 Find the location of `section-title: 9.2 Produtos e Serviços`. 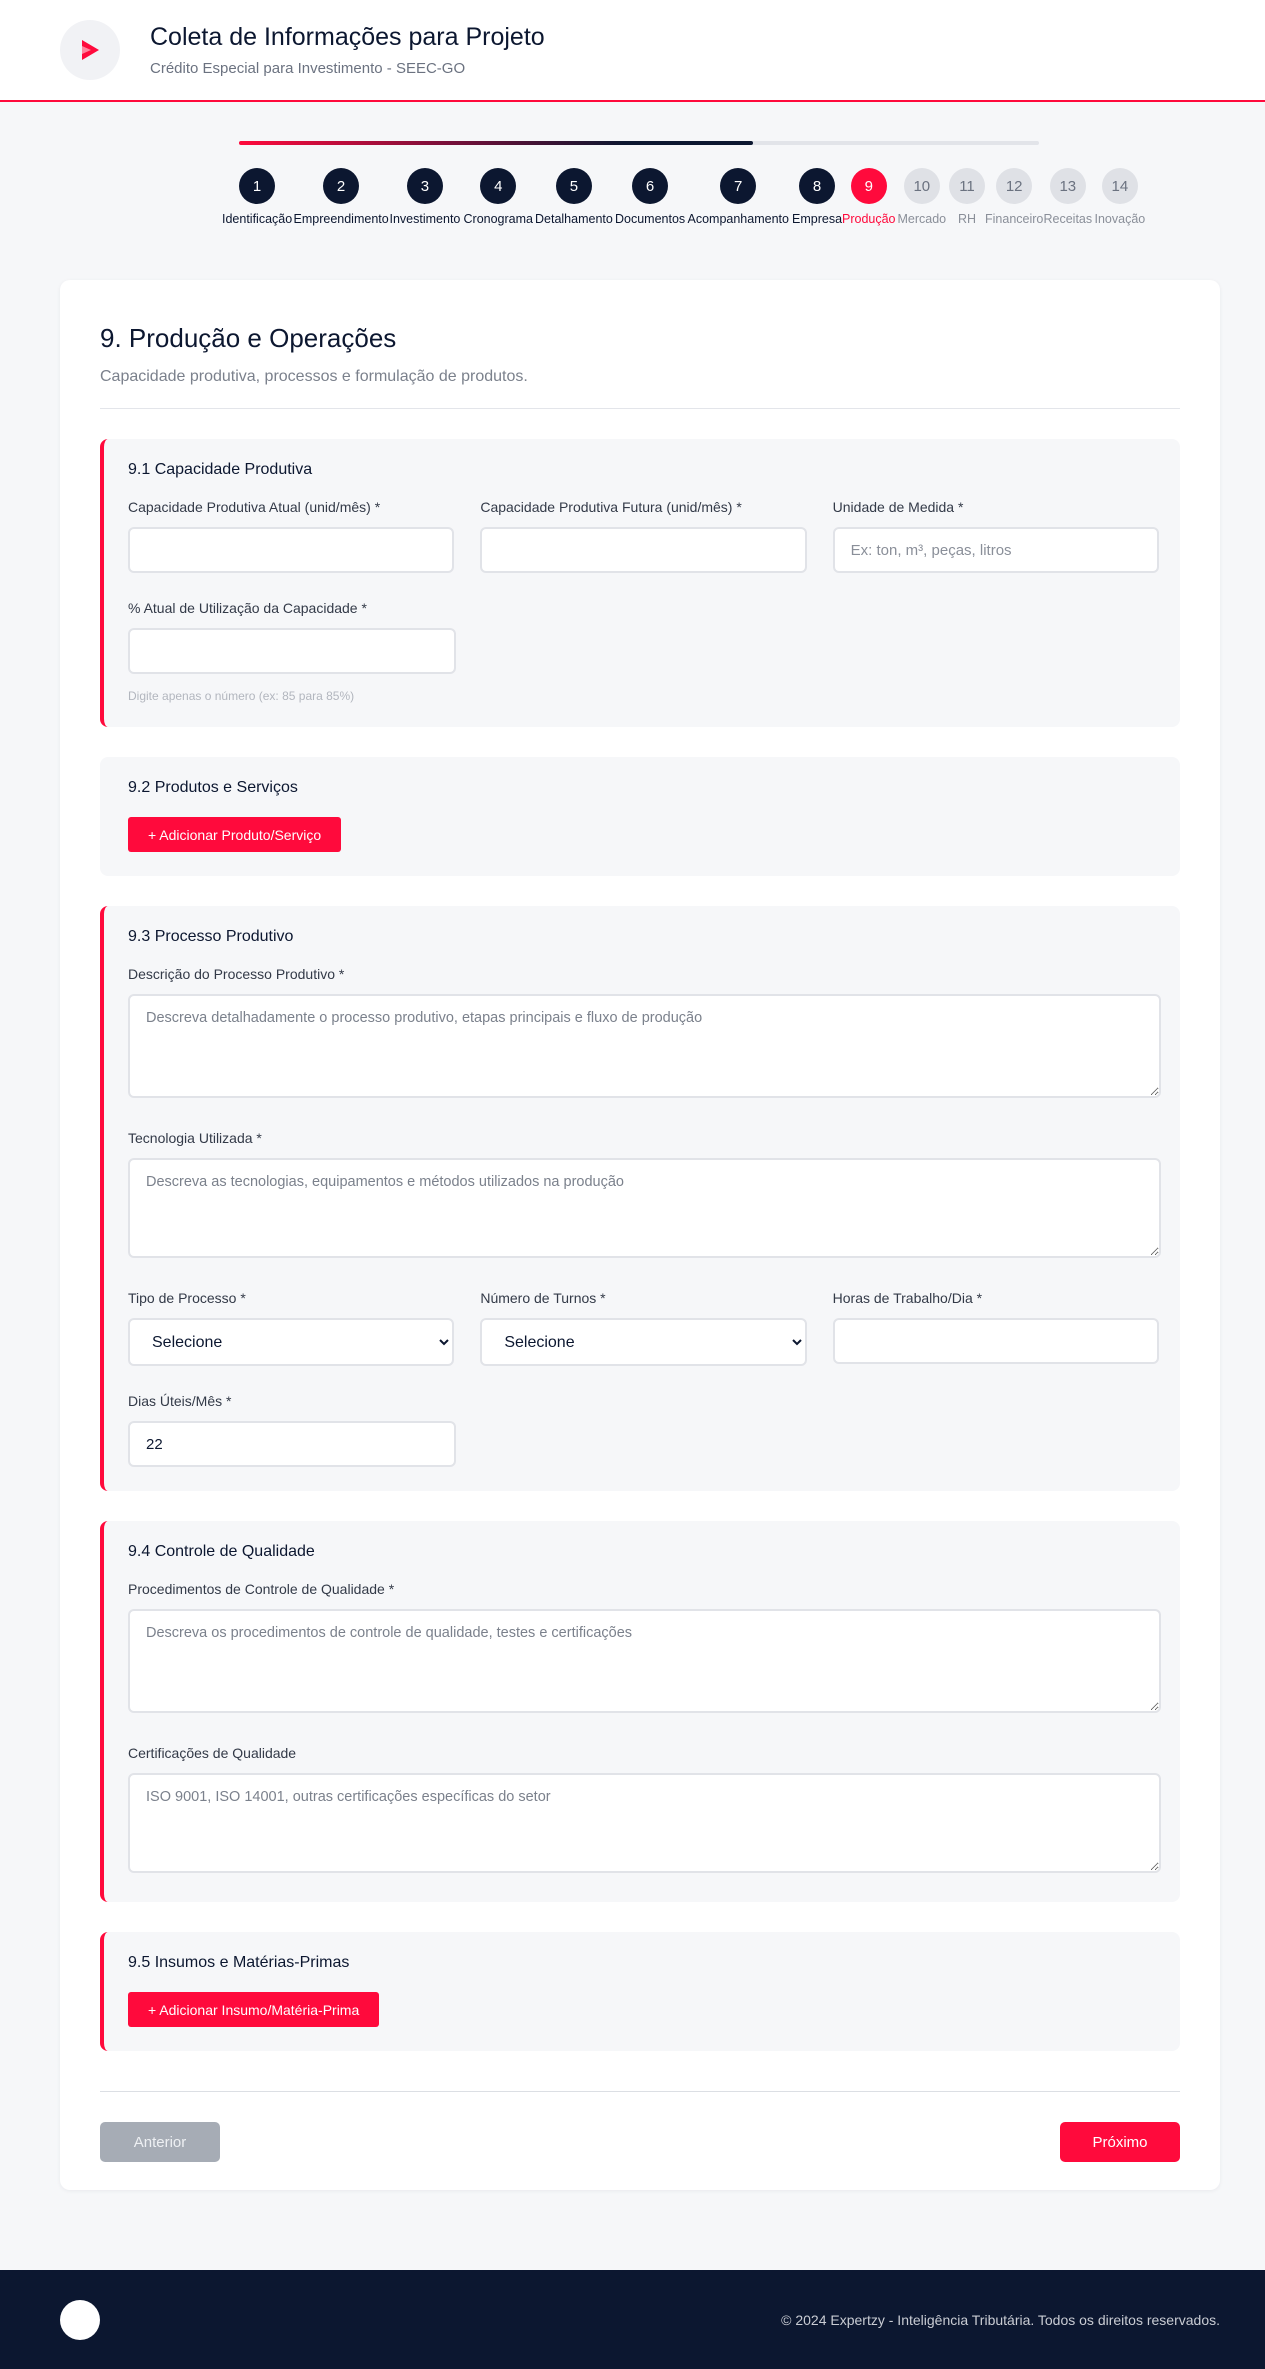

section-title: 9.2 Produtos e Serviços is located at coordinates (213, 787).